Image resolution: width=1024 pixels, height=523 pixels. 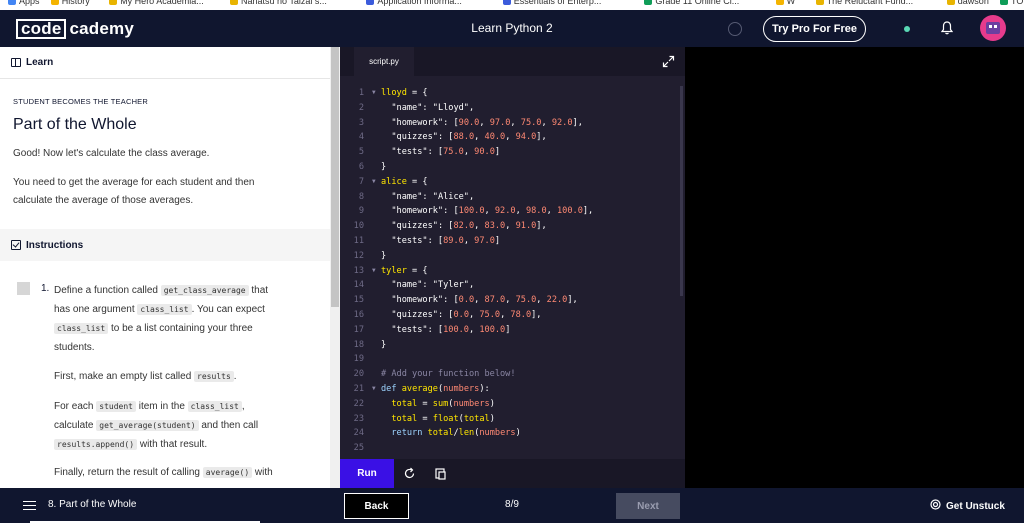 What do you see at coordinates (508, 389) in the screenshot?
I see `code-line: 21 ▼ def average(numbers):` at bounding box center [508, 389].